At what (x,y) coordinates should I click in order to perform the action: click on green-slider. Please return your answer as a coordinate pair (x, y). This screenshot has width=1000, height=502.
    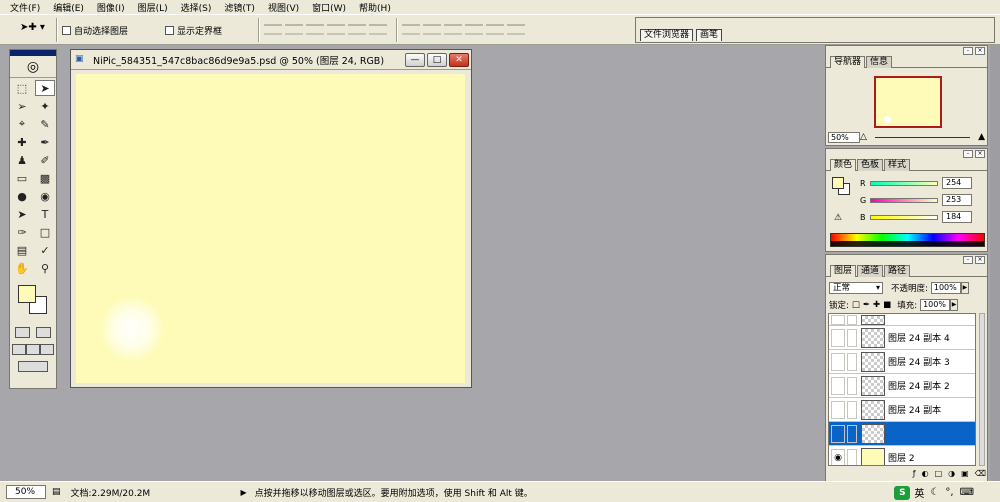
    Looking at the image, I should click on (904, 200).